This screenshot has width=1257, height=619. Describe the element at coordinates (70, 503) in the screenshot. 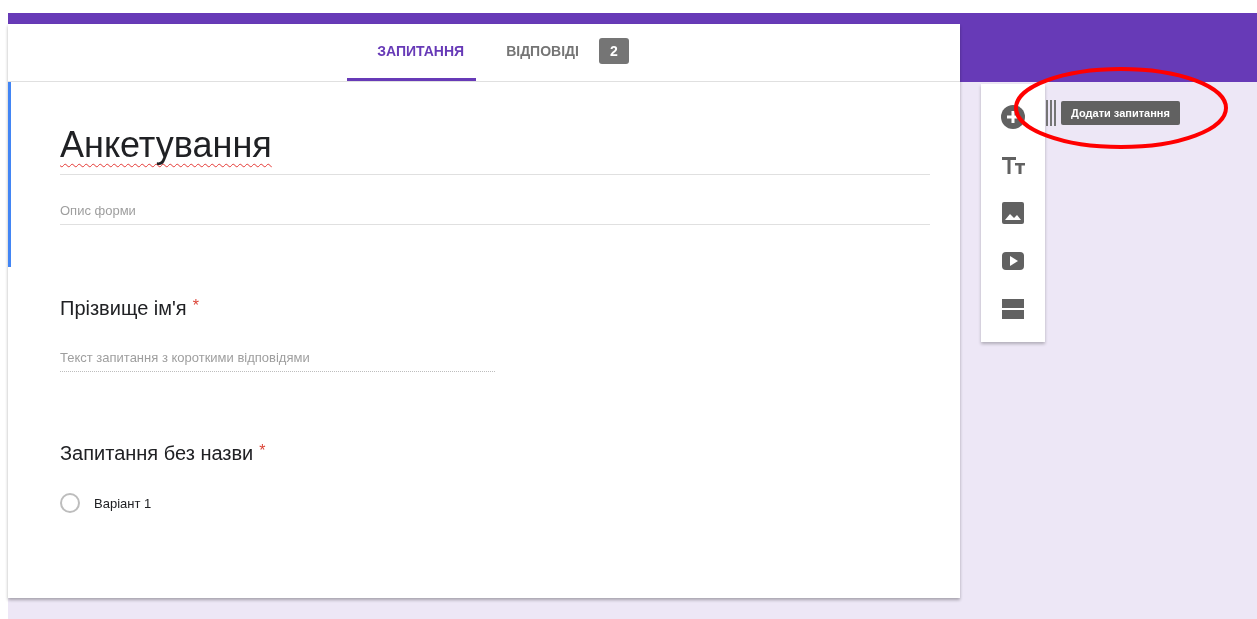

I see `radio-button` at that location.